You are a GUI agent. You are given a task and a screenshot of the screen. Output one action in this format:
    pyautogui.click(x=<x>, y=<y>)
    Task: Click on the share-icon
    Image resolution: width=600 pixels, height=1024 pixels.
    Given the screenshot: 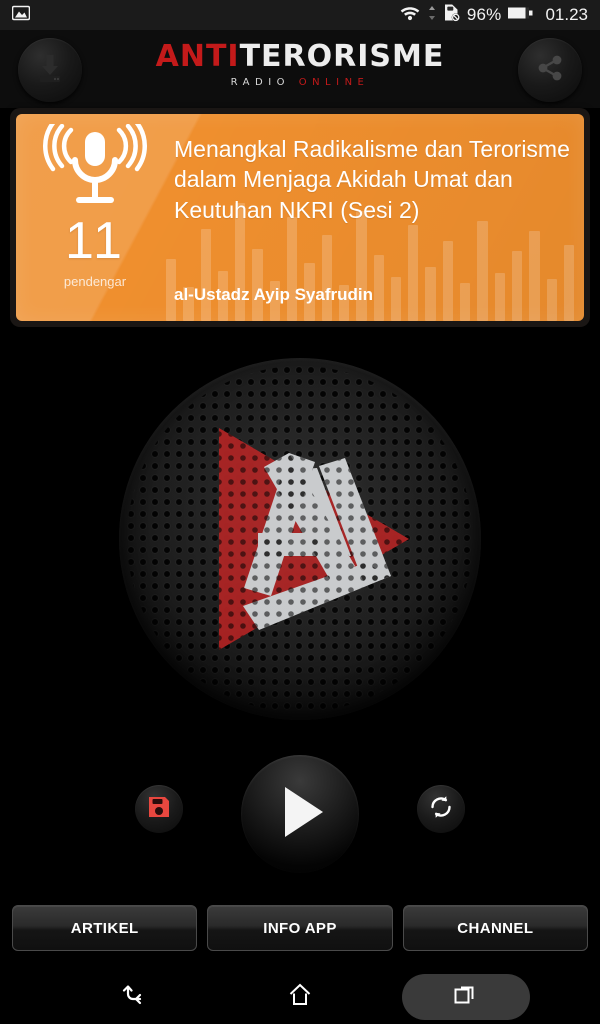 What is the action you would take?
    pyautogui.click(x=550, y=70)
    